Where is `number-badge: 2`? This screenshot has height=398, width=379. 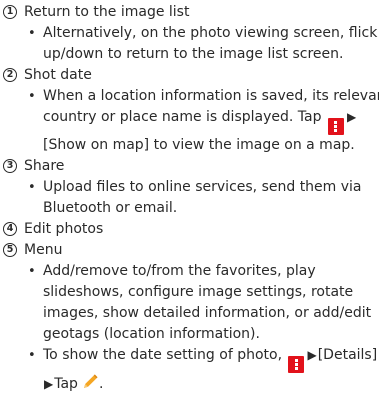
number-badge: 2 is located at coordinates (10, 75).